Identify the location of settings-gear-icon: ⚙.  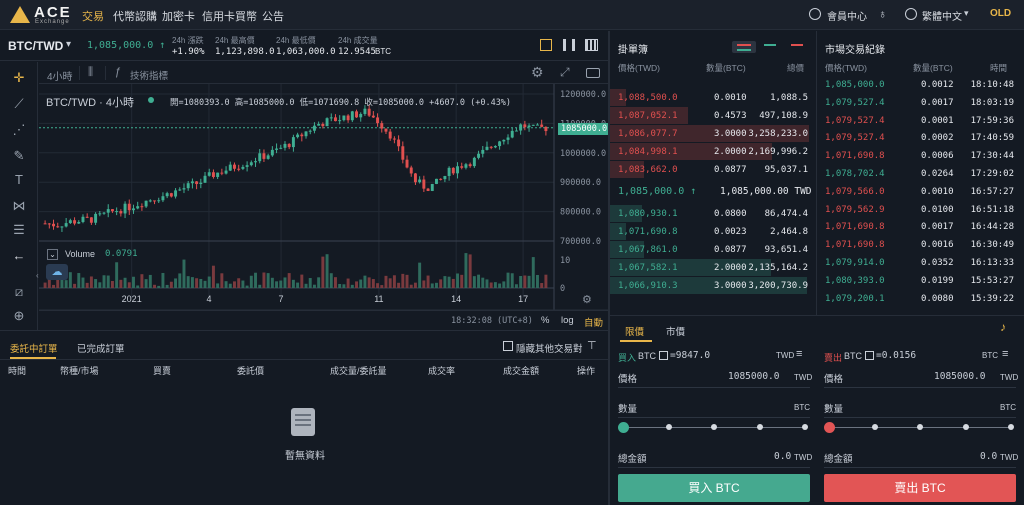
(537, 72).